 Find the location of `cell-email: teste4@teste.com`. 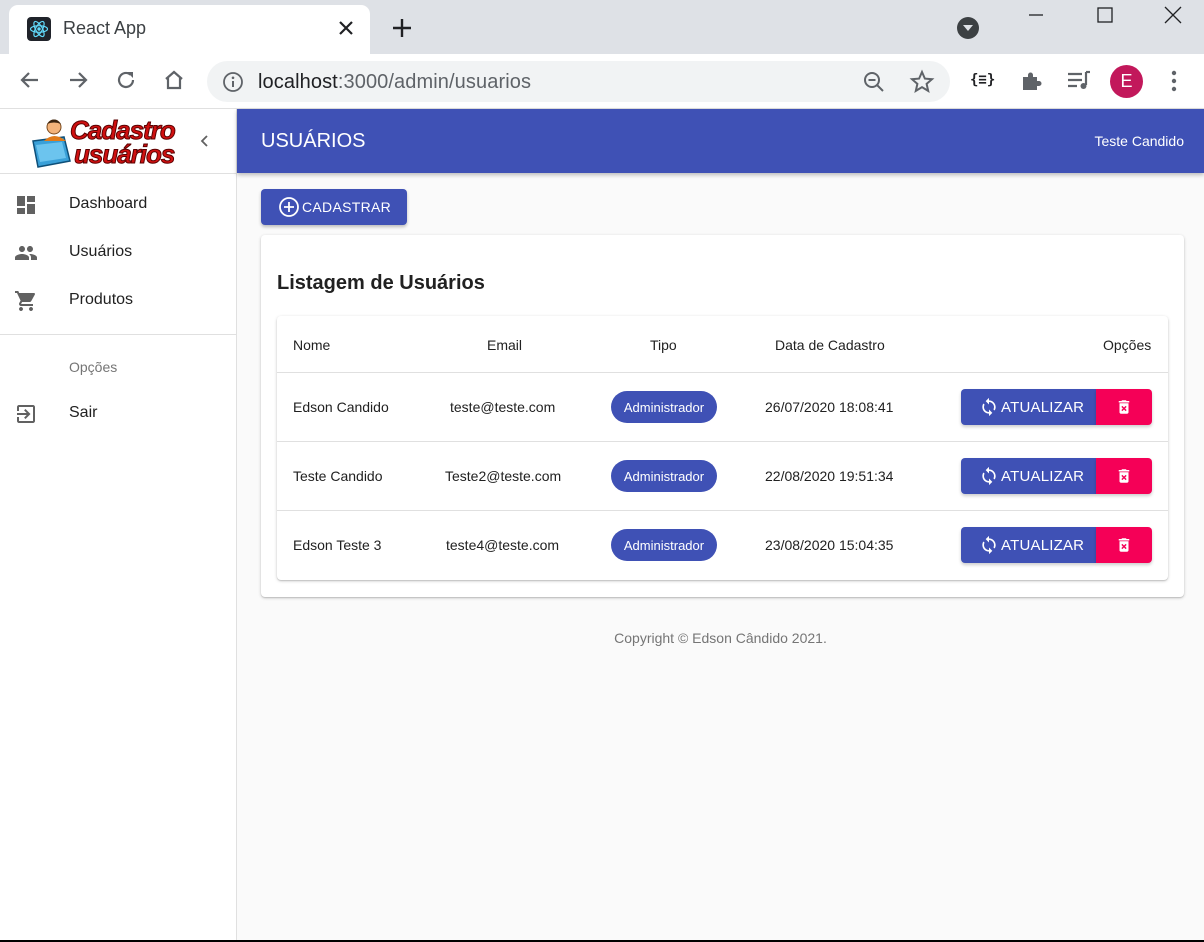

cell-email: teste4@teste.com is located at coordinates (503, 545).